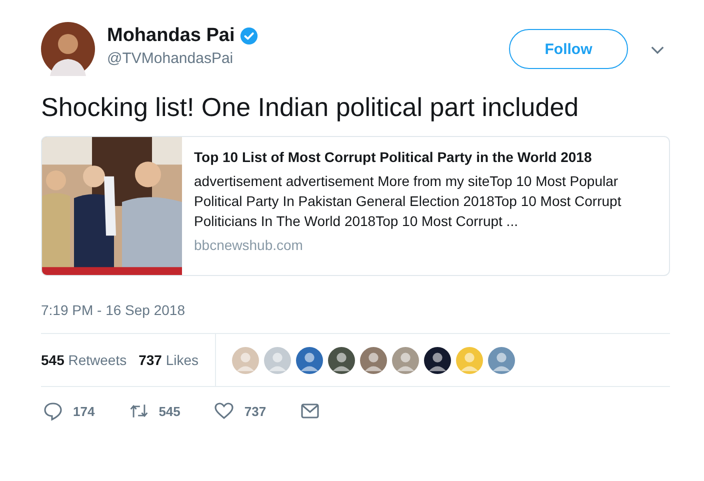 The height and width of the screenshot is (481, 704). I want to click on heart-icon, so click(224, 411).